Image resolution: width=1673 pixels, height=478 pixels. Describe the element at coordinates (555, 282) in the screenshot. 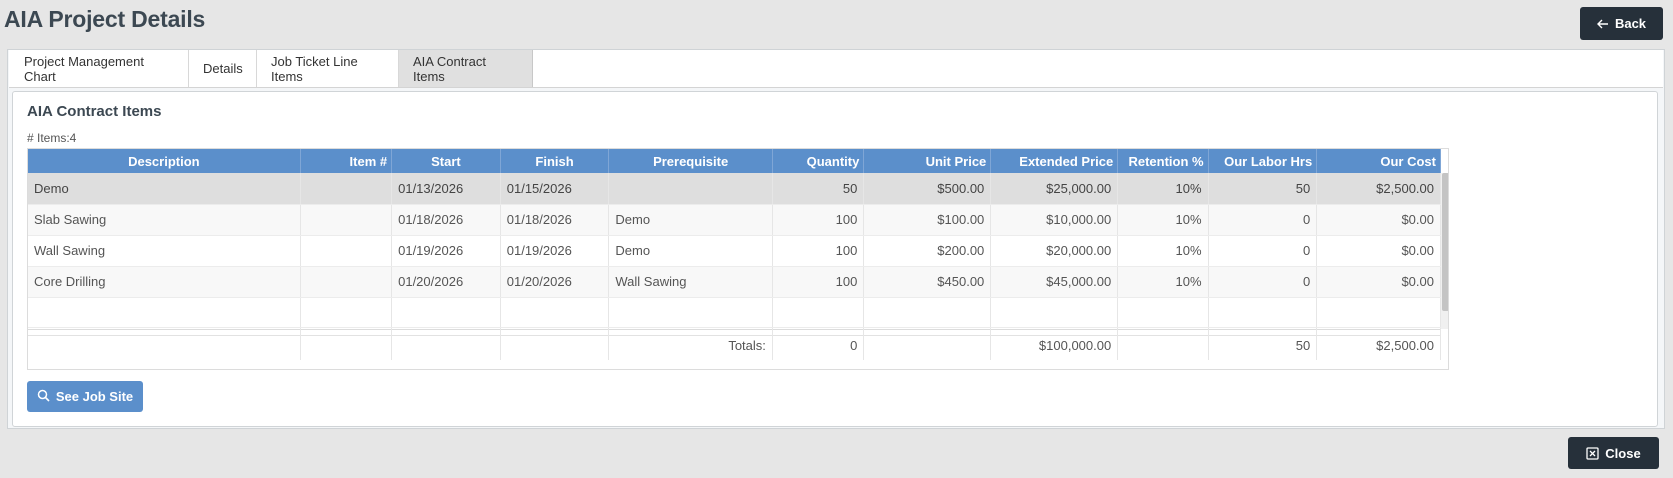

I see `cell-finish: 01/20/2026` at that location.